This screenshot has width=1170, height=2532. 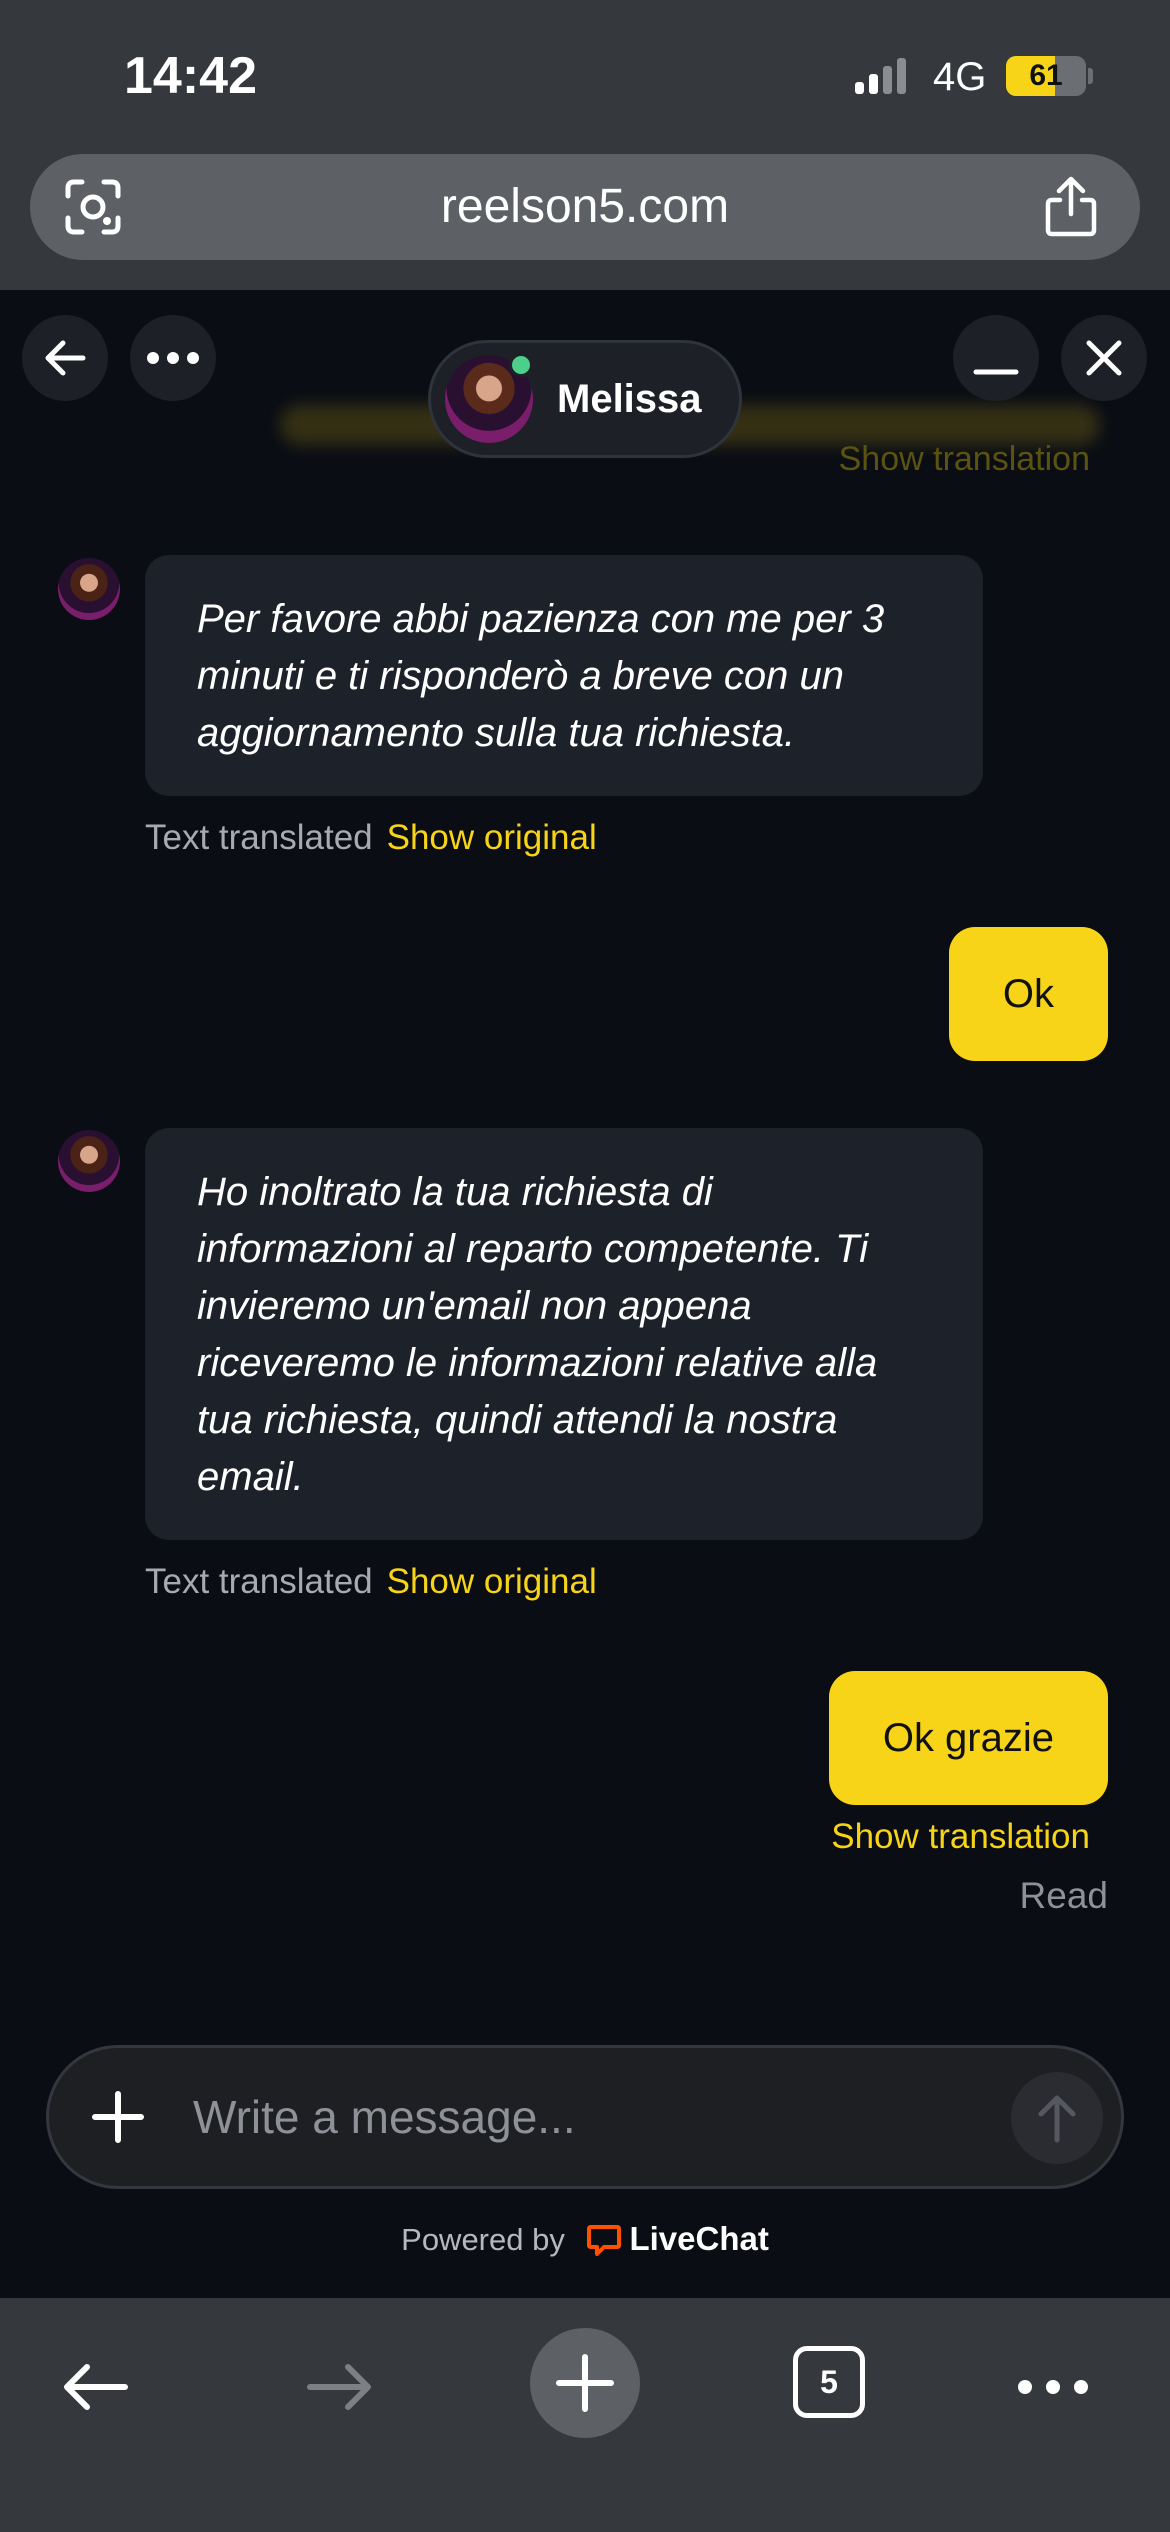 I want to click on send-button, so click(x=1057, y=2118).